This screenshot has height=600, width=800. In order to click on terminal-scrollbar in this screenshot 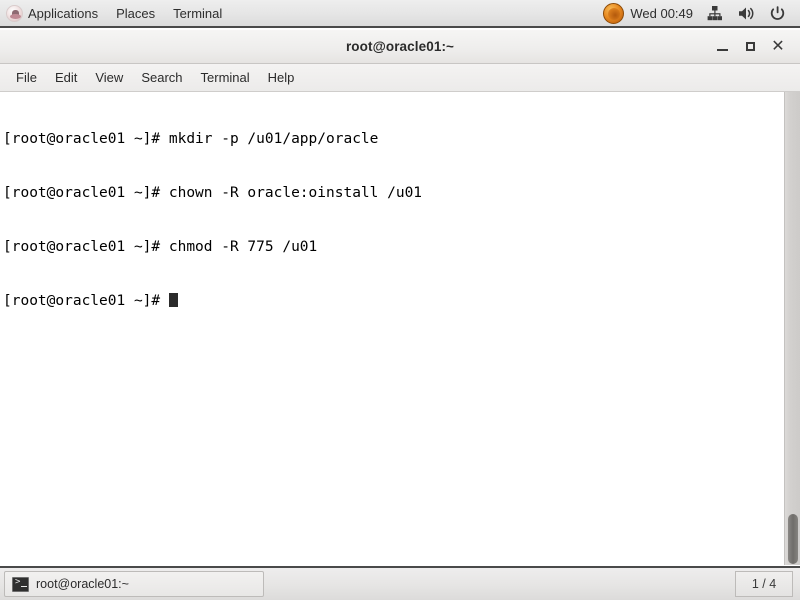, I will do `click(792, 328)`.